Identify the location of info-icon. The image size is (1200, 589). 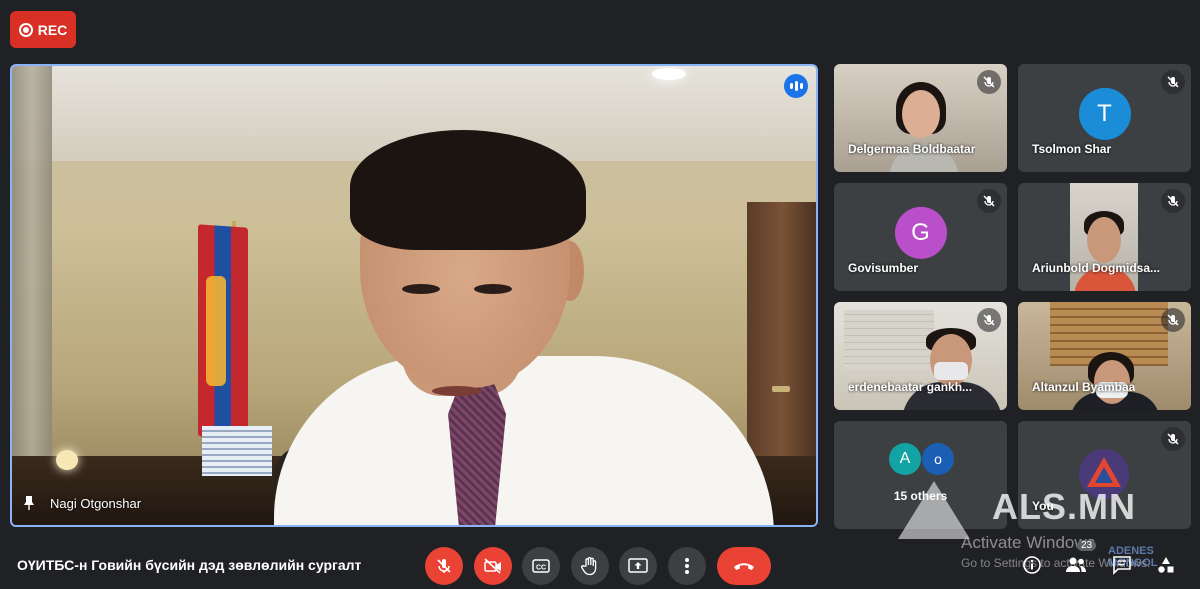
(1032, 565).